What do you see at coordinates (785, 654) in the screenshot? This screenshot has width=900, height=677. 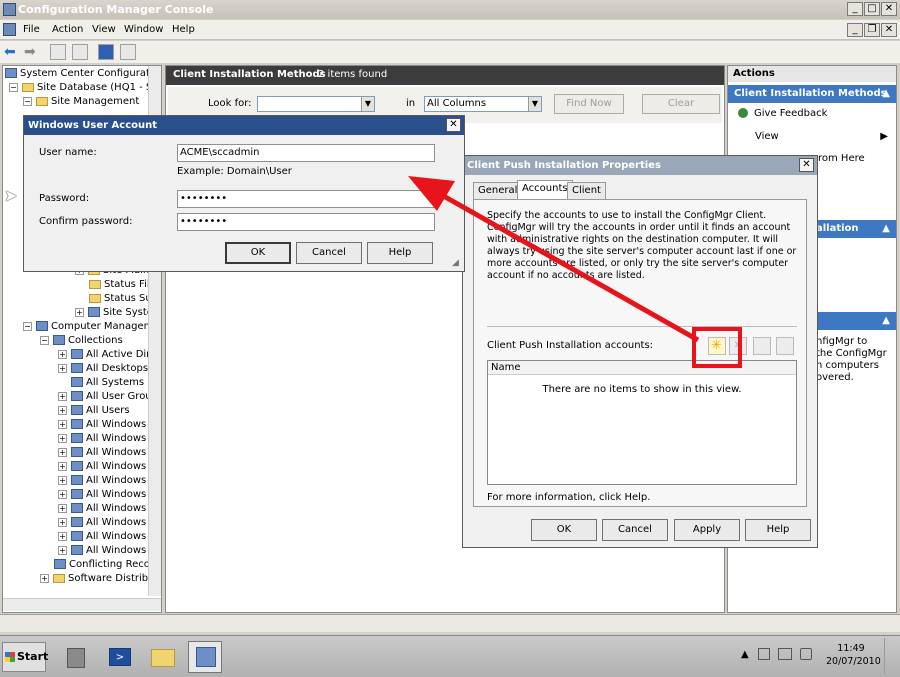 I see `network-icon` at bounding box center [785, 654].